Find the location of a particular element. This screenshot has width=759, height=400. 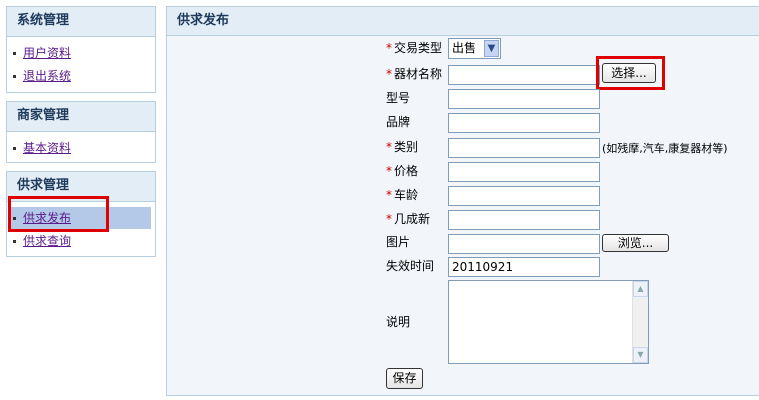

model-field is located at coordinates (524, 99).